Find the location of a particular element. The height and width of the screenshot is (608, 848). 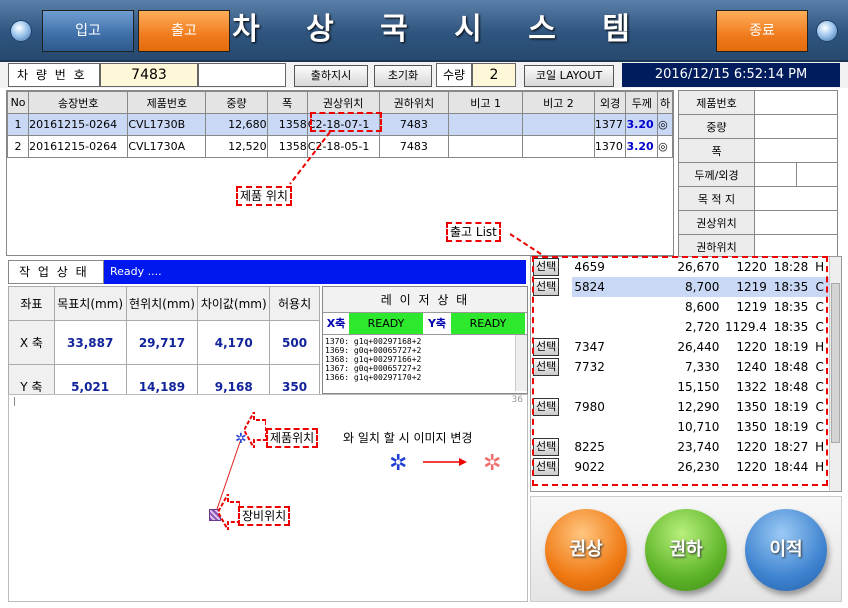

list-item: 선택 8225 23,740 1220 18:27 H is located at coordinates (680, 447).